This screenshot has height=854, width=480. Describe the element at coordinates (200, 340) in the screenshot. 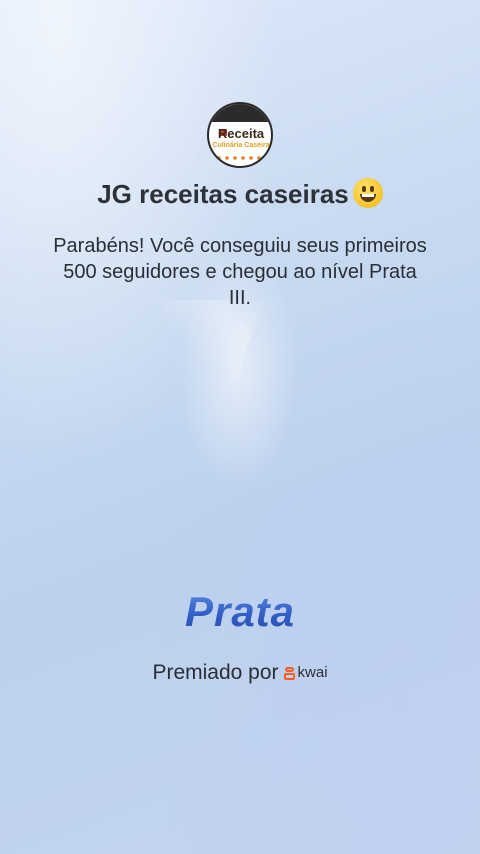

I see `light-ray` at that location.